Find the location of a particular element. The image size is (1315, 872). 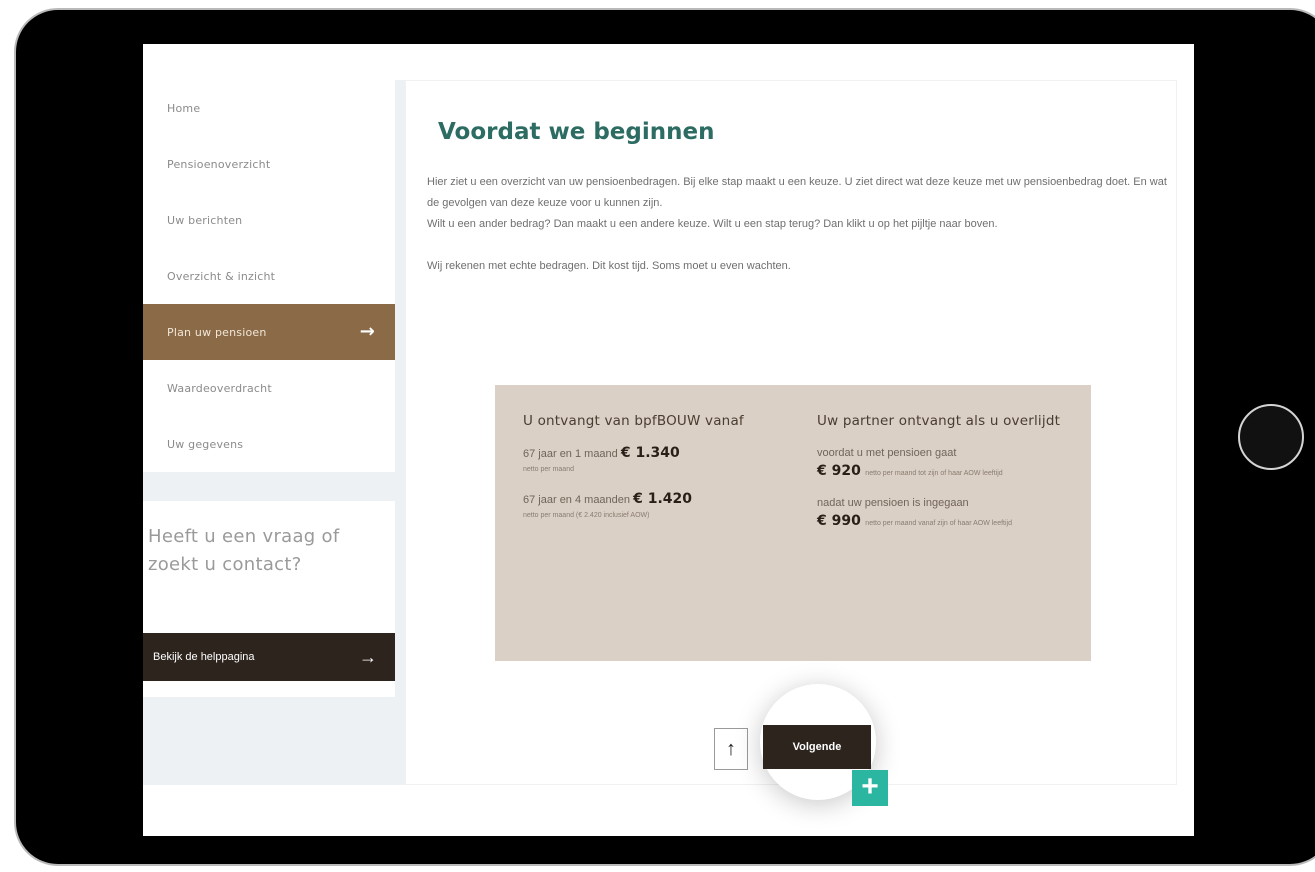

sidebar-item-label: Home is located at coordinates (184, 108).